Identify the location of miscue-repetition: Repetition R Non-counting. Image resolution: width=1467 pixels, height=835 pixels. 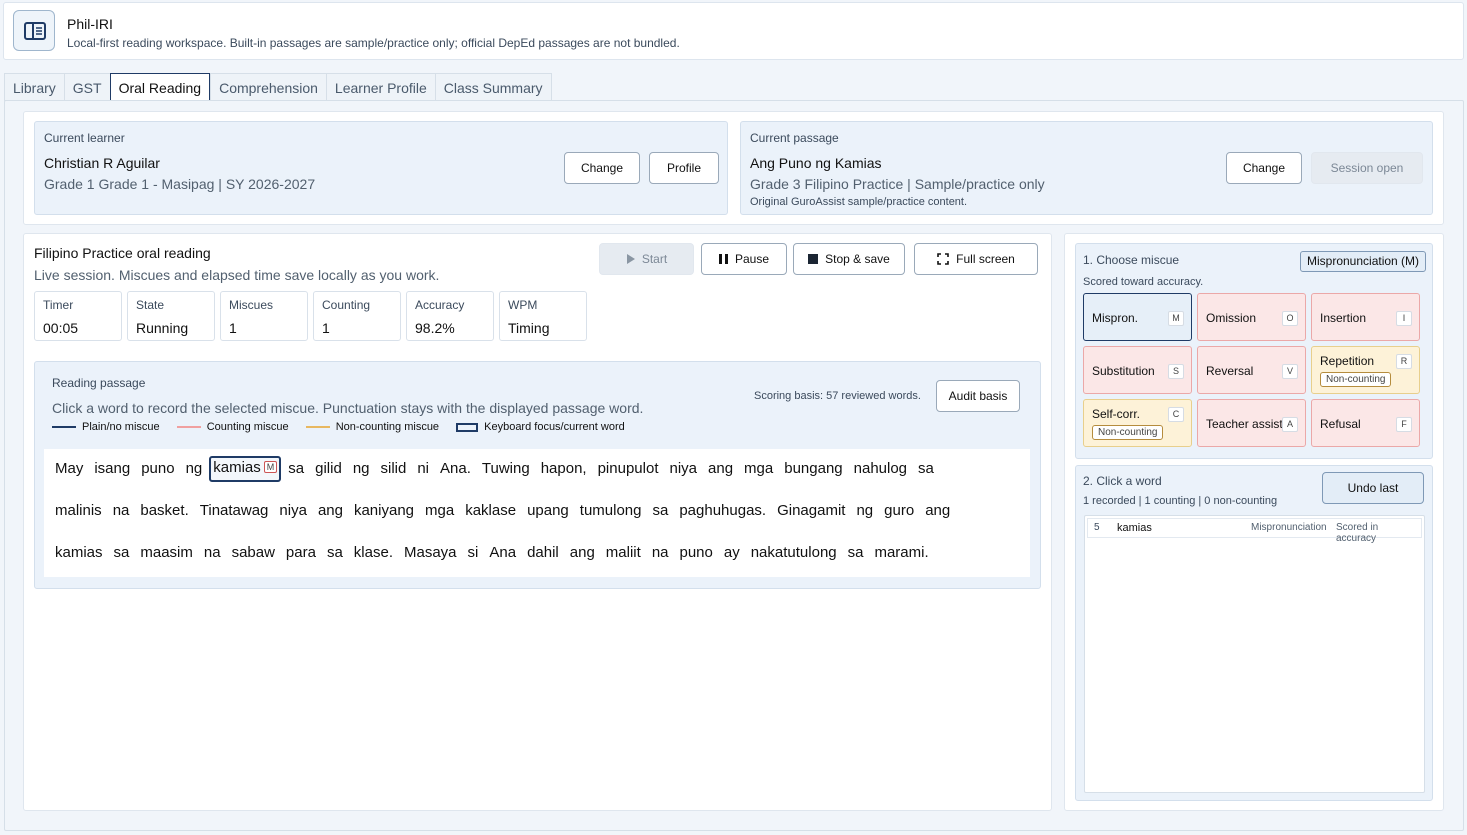
(1365, 370).